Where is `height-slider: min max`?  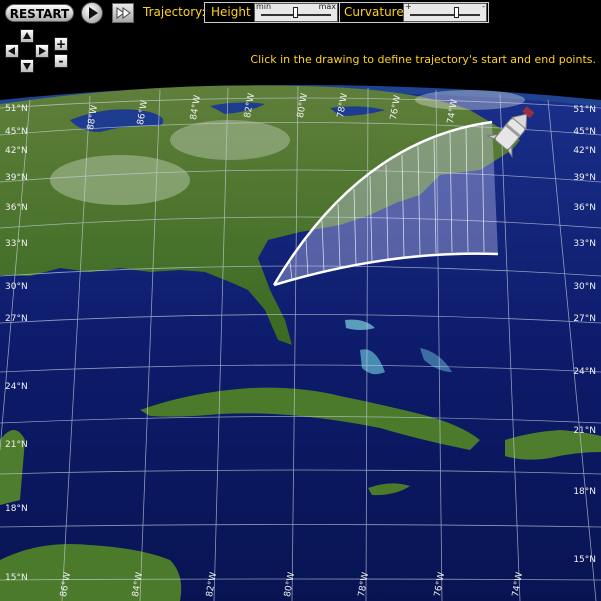 height-slider: min max is located at coordinates (296, 12).